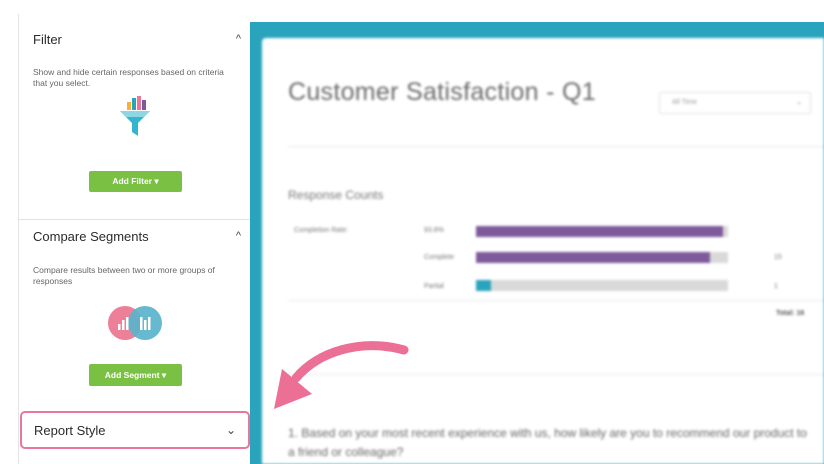  Describe the element at coordinates (336, 195) in the screenshot. I see `section-title: Response Counts` at that location.